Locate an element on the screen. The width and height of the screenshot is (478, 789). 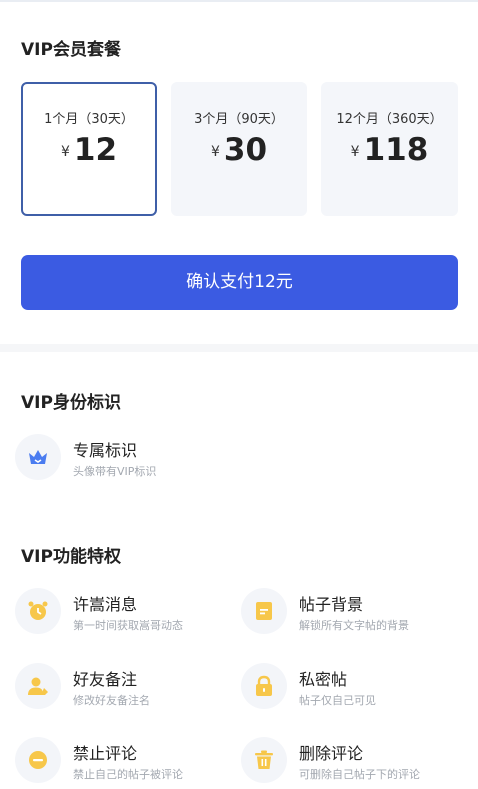
post-background-icon is located at coordinates (264, 611).